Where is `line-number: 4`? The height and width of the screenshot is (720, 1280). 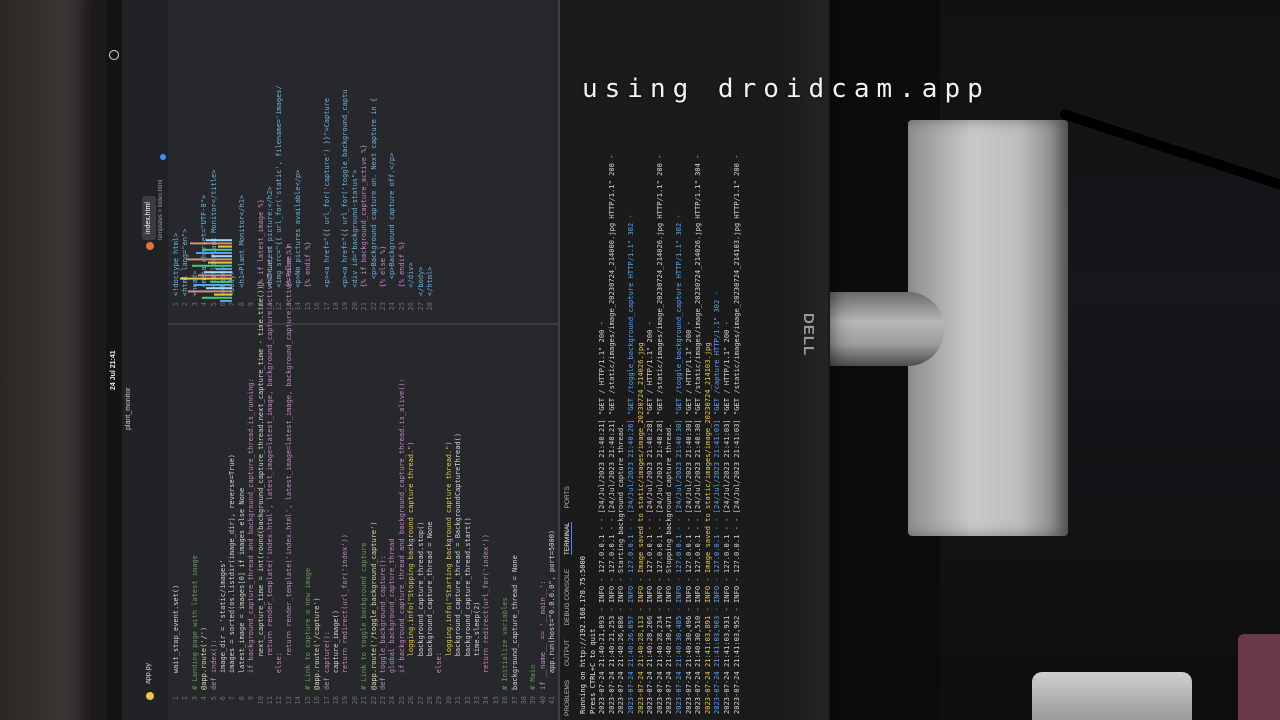 line-number: 4 is located at coordinates (204, 698).